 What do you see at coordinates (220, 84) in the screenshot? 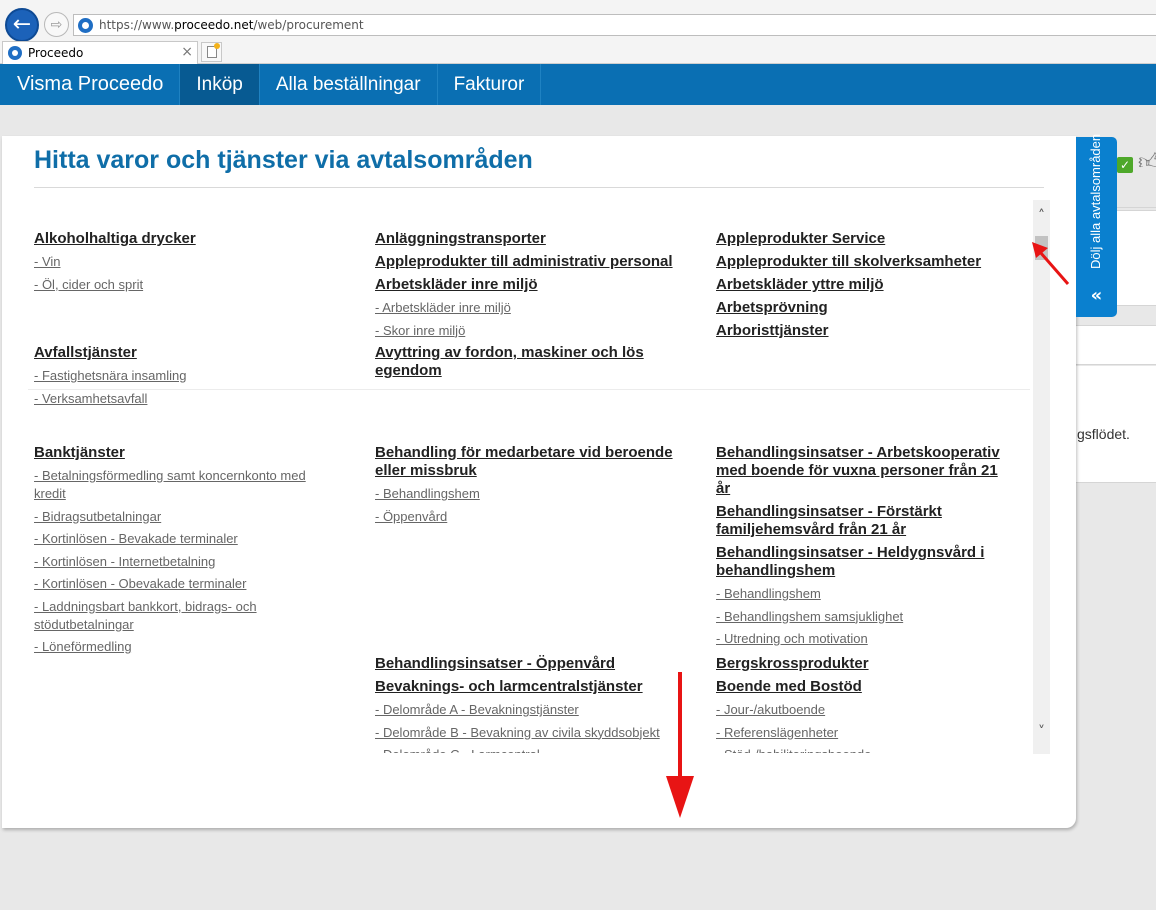
I see `nav-item-inkop: Inköp` at bounding box center [220, 84].